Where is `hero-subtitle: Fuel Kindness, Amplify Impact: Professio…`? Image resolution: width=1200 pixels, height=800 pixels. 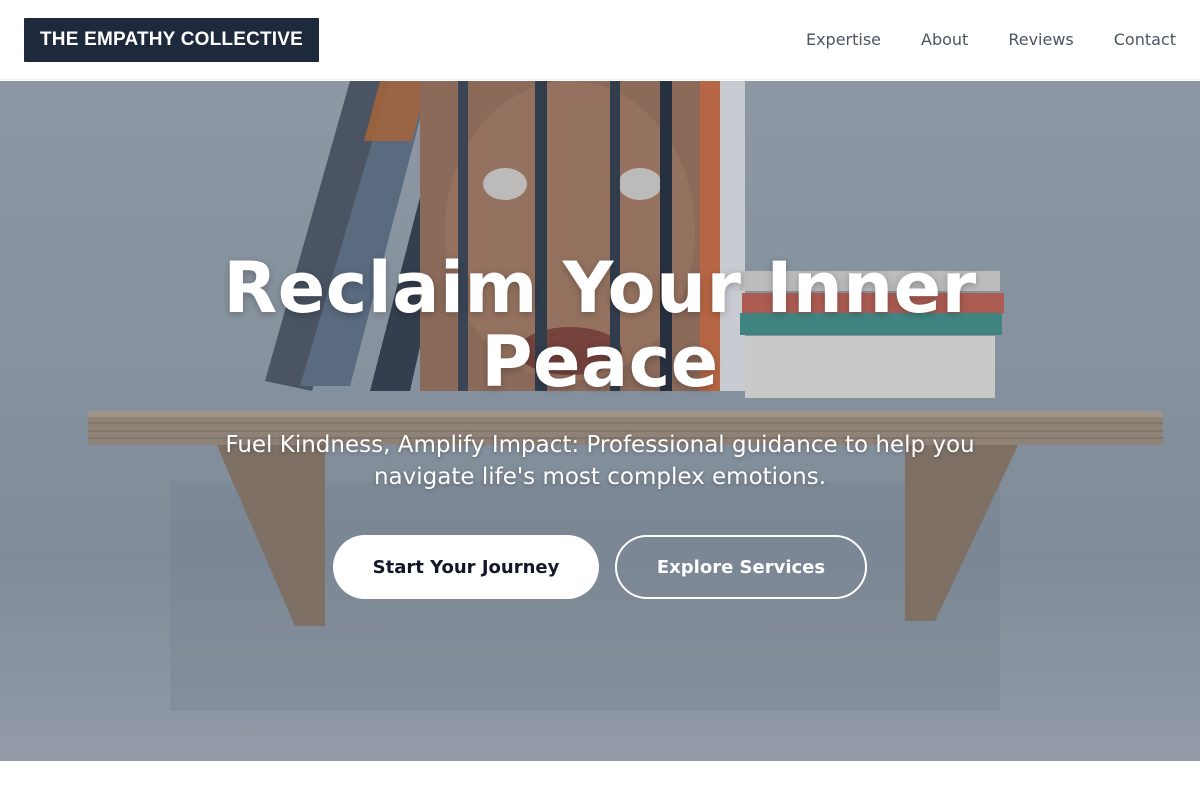
hero-subtitle: Fuel Kindness, Amplify Impact: Professio… is located at coordinates (600, 461).